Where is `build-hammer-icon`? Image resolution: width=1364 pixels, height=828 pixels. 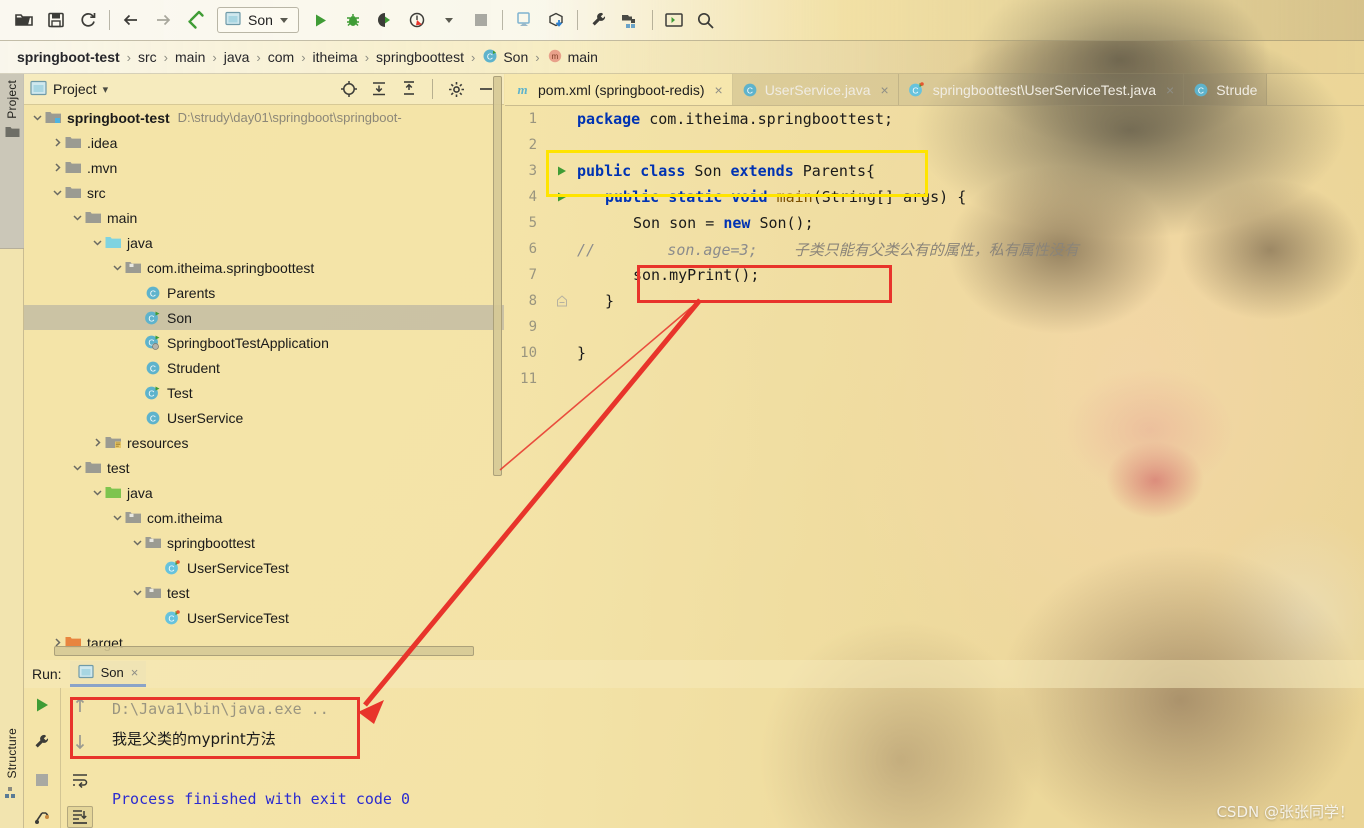
build-hammer-icon is located at coordinates (195, 20).